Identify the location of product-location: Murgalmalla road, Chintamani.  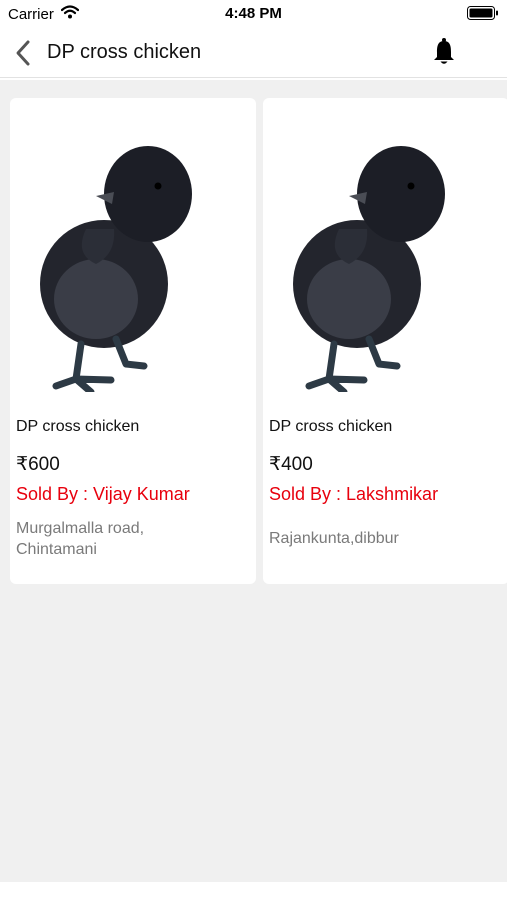
(80, 539).